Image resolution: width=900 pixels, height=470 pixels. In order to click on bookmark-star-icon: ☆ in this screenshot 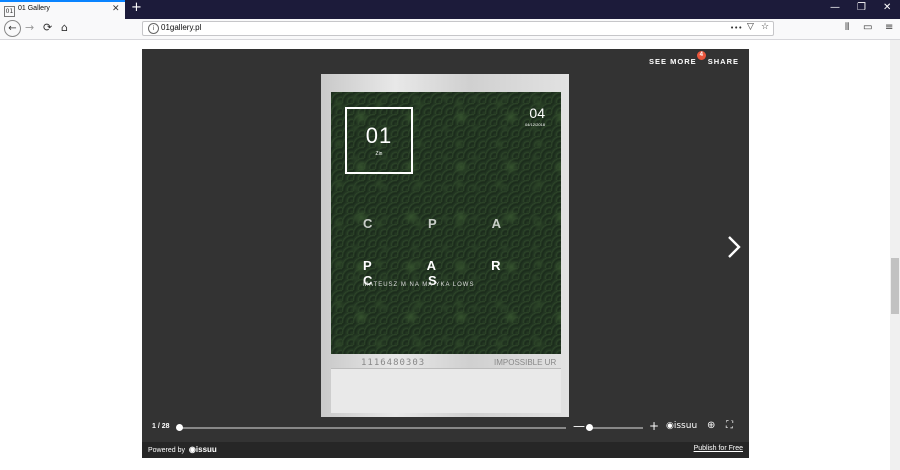, I will do `click(765, 27)`.